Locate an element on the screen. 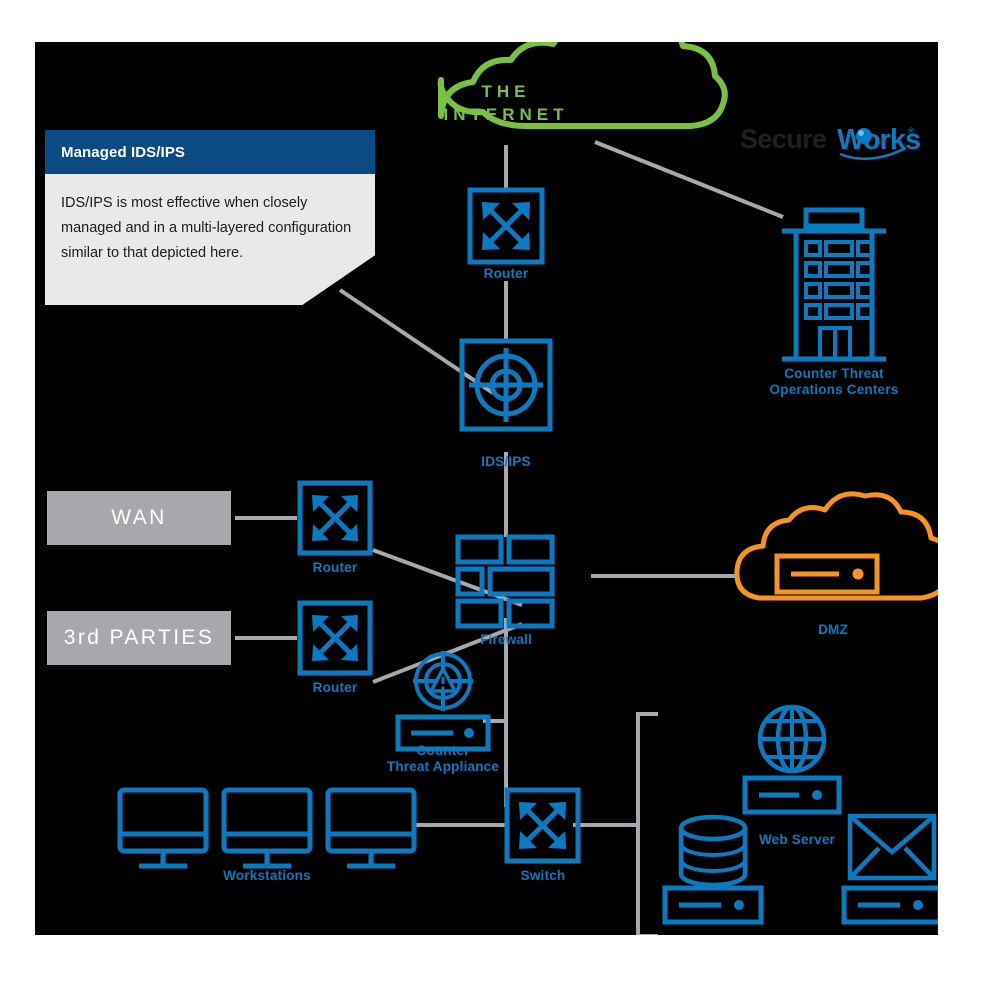  cloud-icon: THE INTERNET is located at coordinates (582, 85).